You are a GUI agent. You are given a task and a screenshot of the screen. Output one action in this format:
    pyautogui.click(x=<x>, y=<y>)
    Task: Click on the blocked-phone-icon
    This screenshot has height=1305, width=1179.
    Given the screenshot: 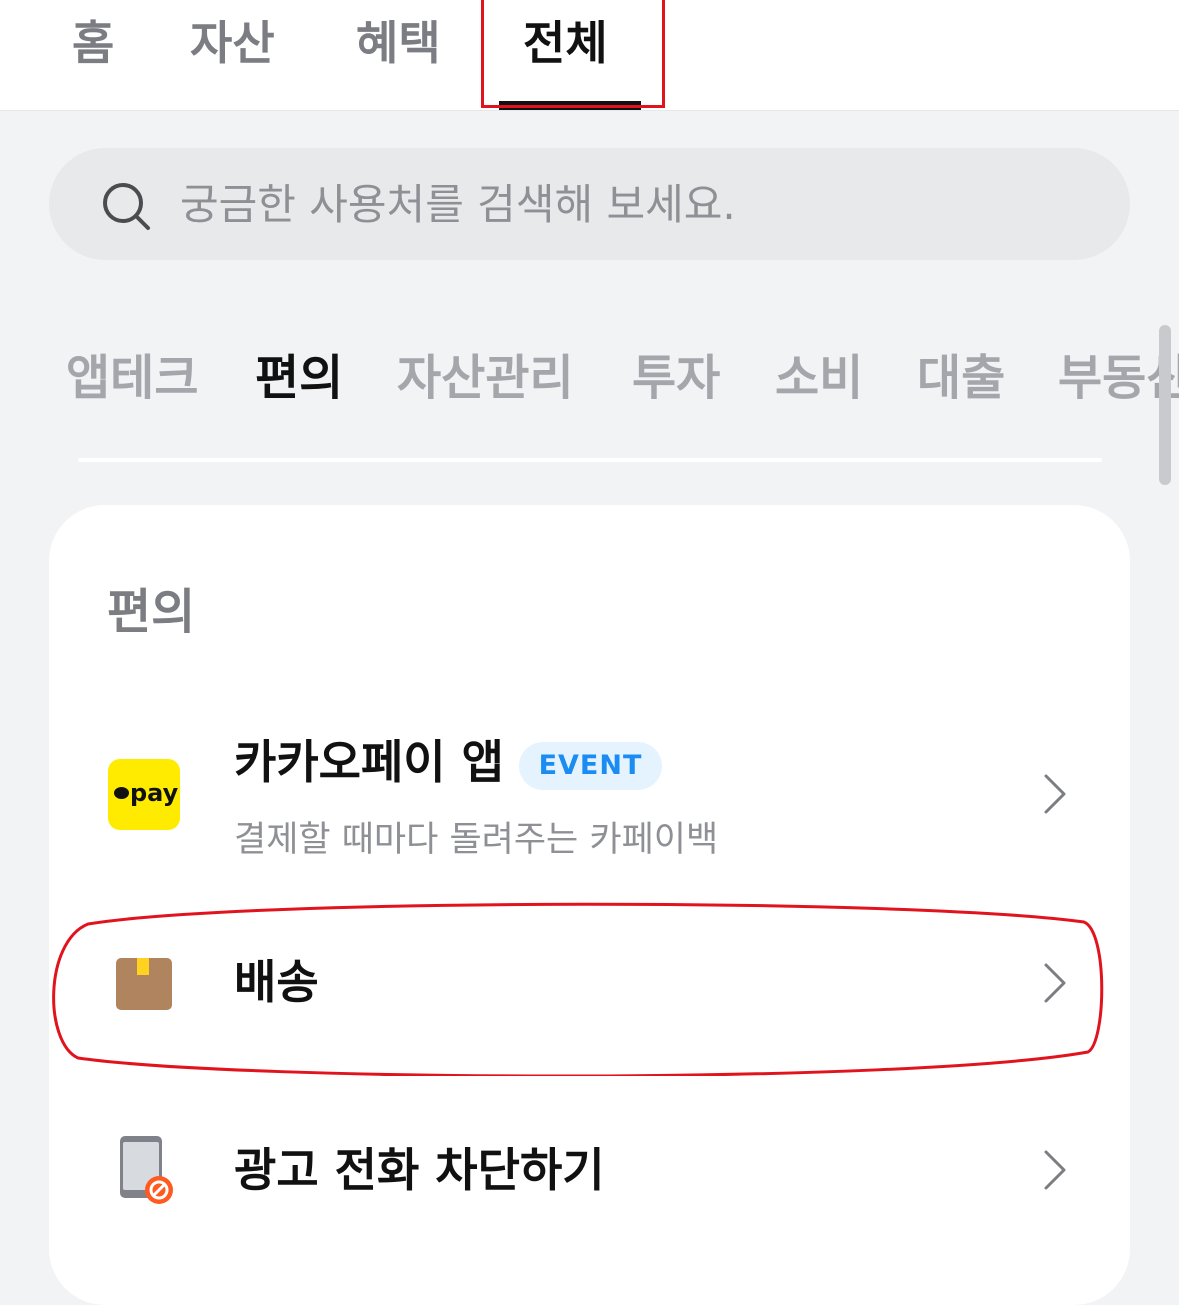 What is the action you would take?
    pyautogui.click(x=146, y=1170)
    